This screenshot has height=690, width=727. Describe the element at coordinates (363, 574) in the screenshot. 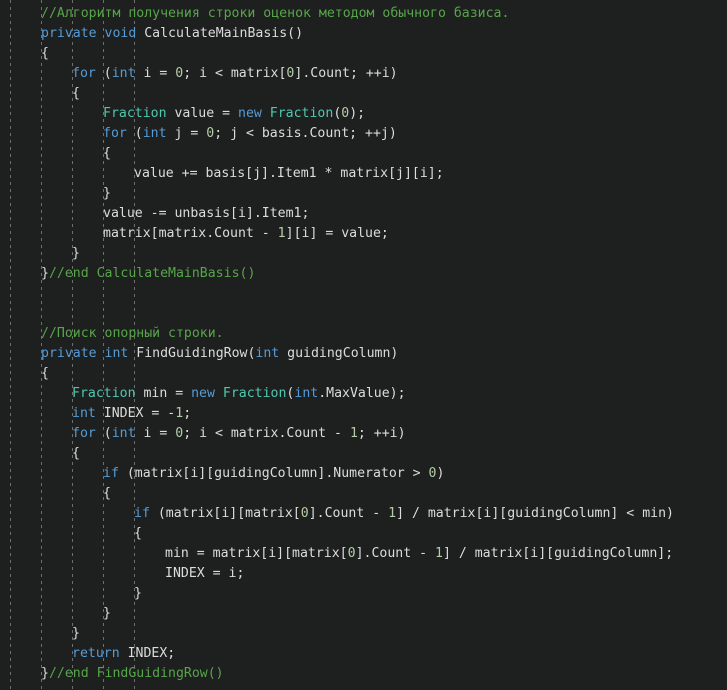

I see `code-line: INDEX = i;` at that location.